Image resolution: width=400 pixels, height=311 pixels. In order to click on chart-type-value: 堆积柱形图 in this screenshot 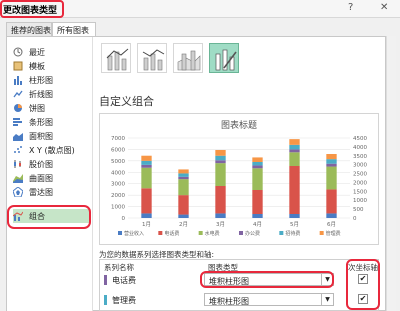, I will do `click(229, 301)`.